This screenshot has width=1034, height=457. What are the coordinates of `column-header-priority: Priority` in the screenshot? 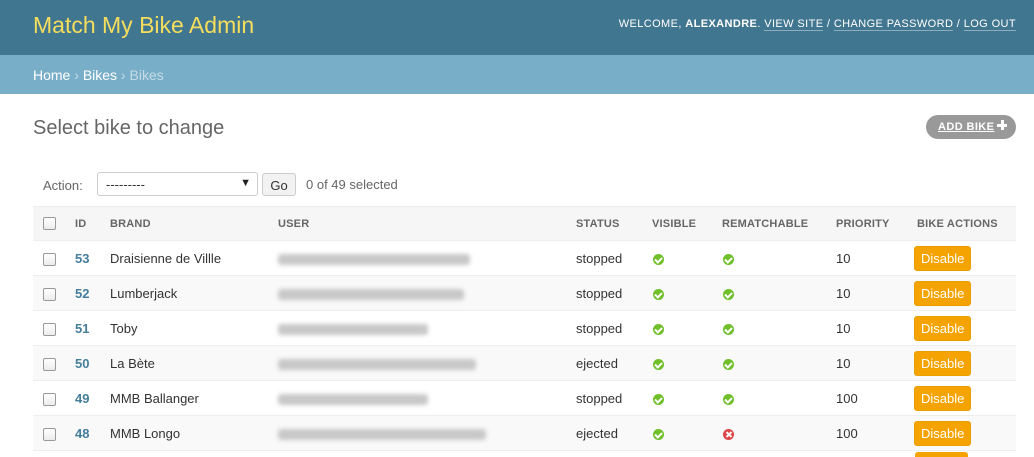 It's located at (876, 223).